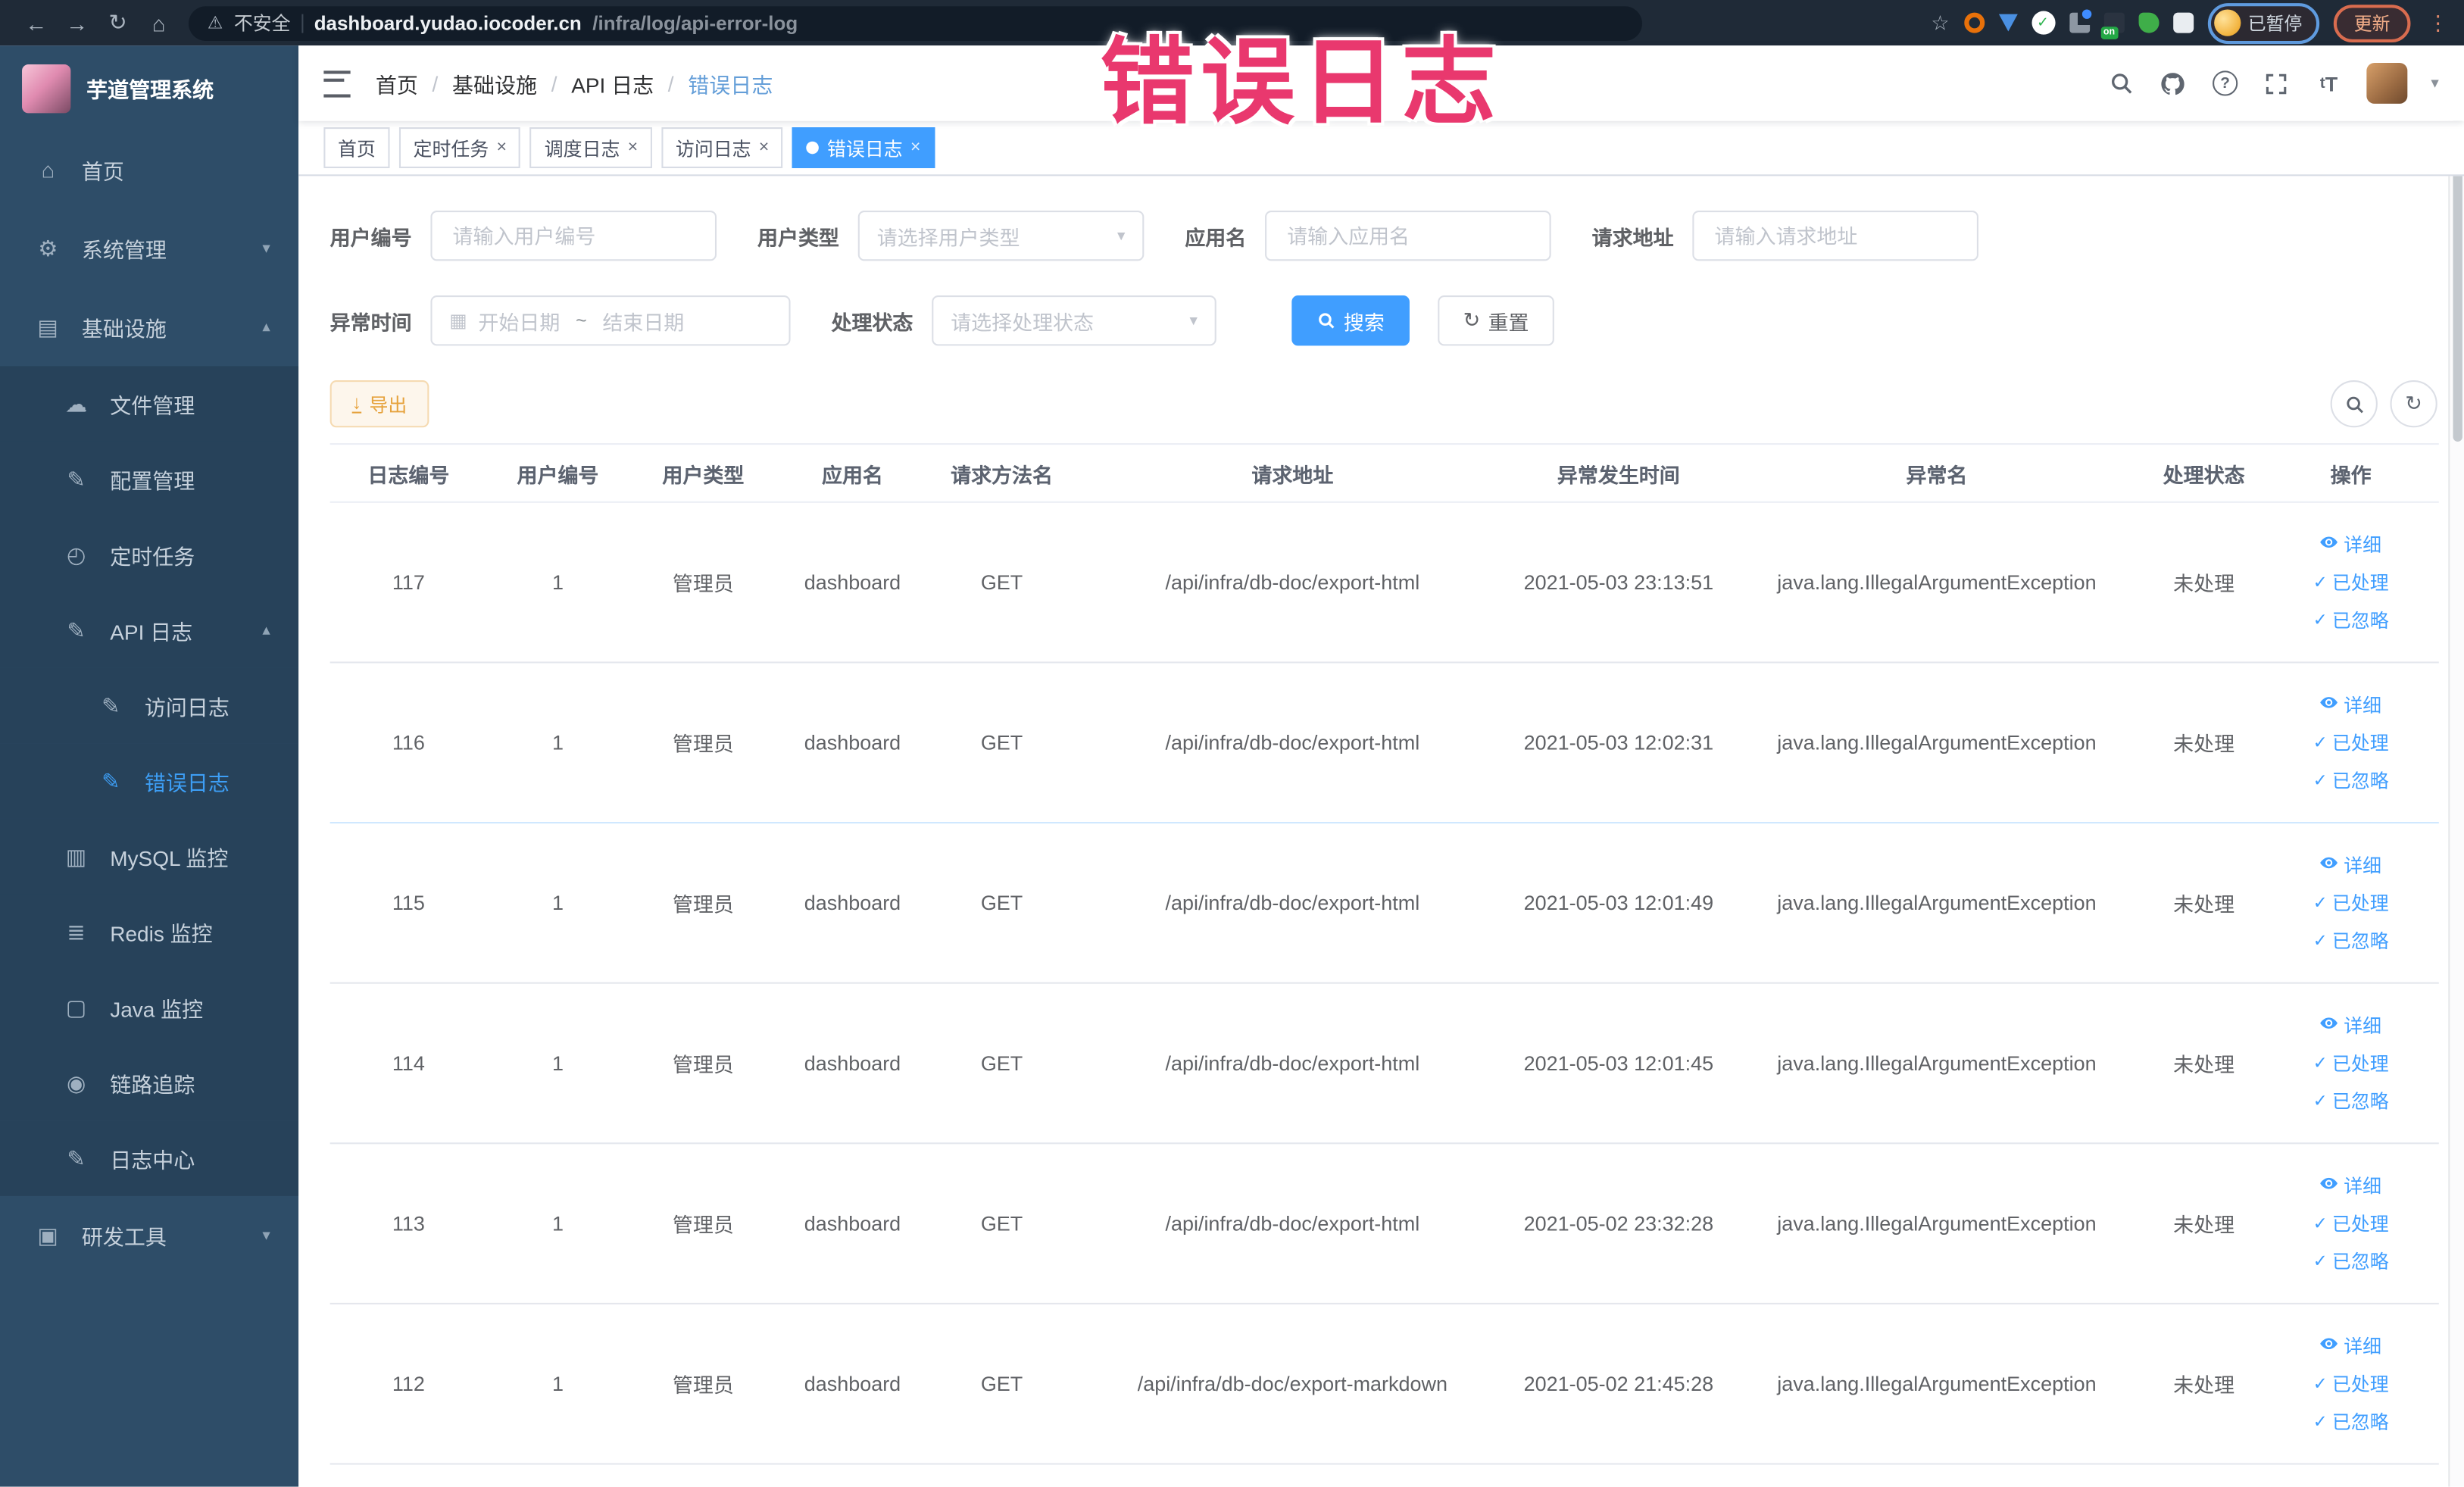 The height and width of the screenshot is (1487, 2464). I want to click on cell-user_id: 1, so click(557, 582).